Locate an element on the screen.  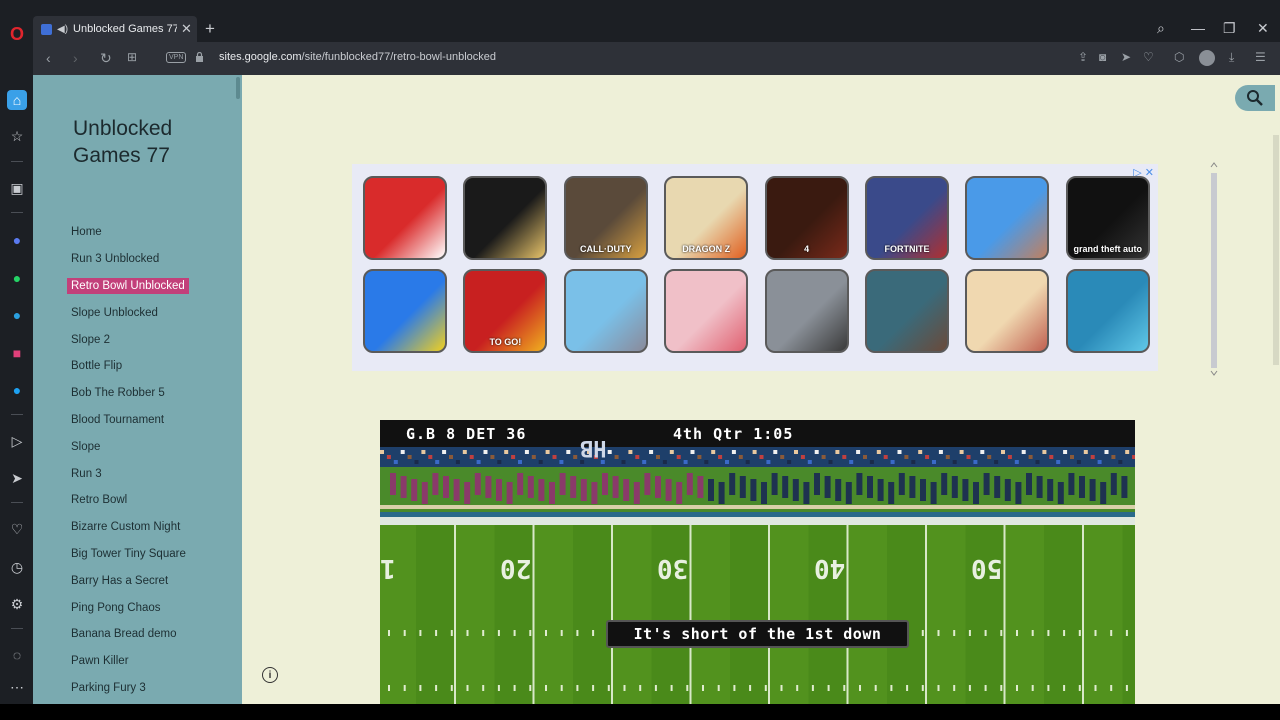
app-tile-bendy is located at coordinates (505, 218).